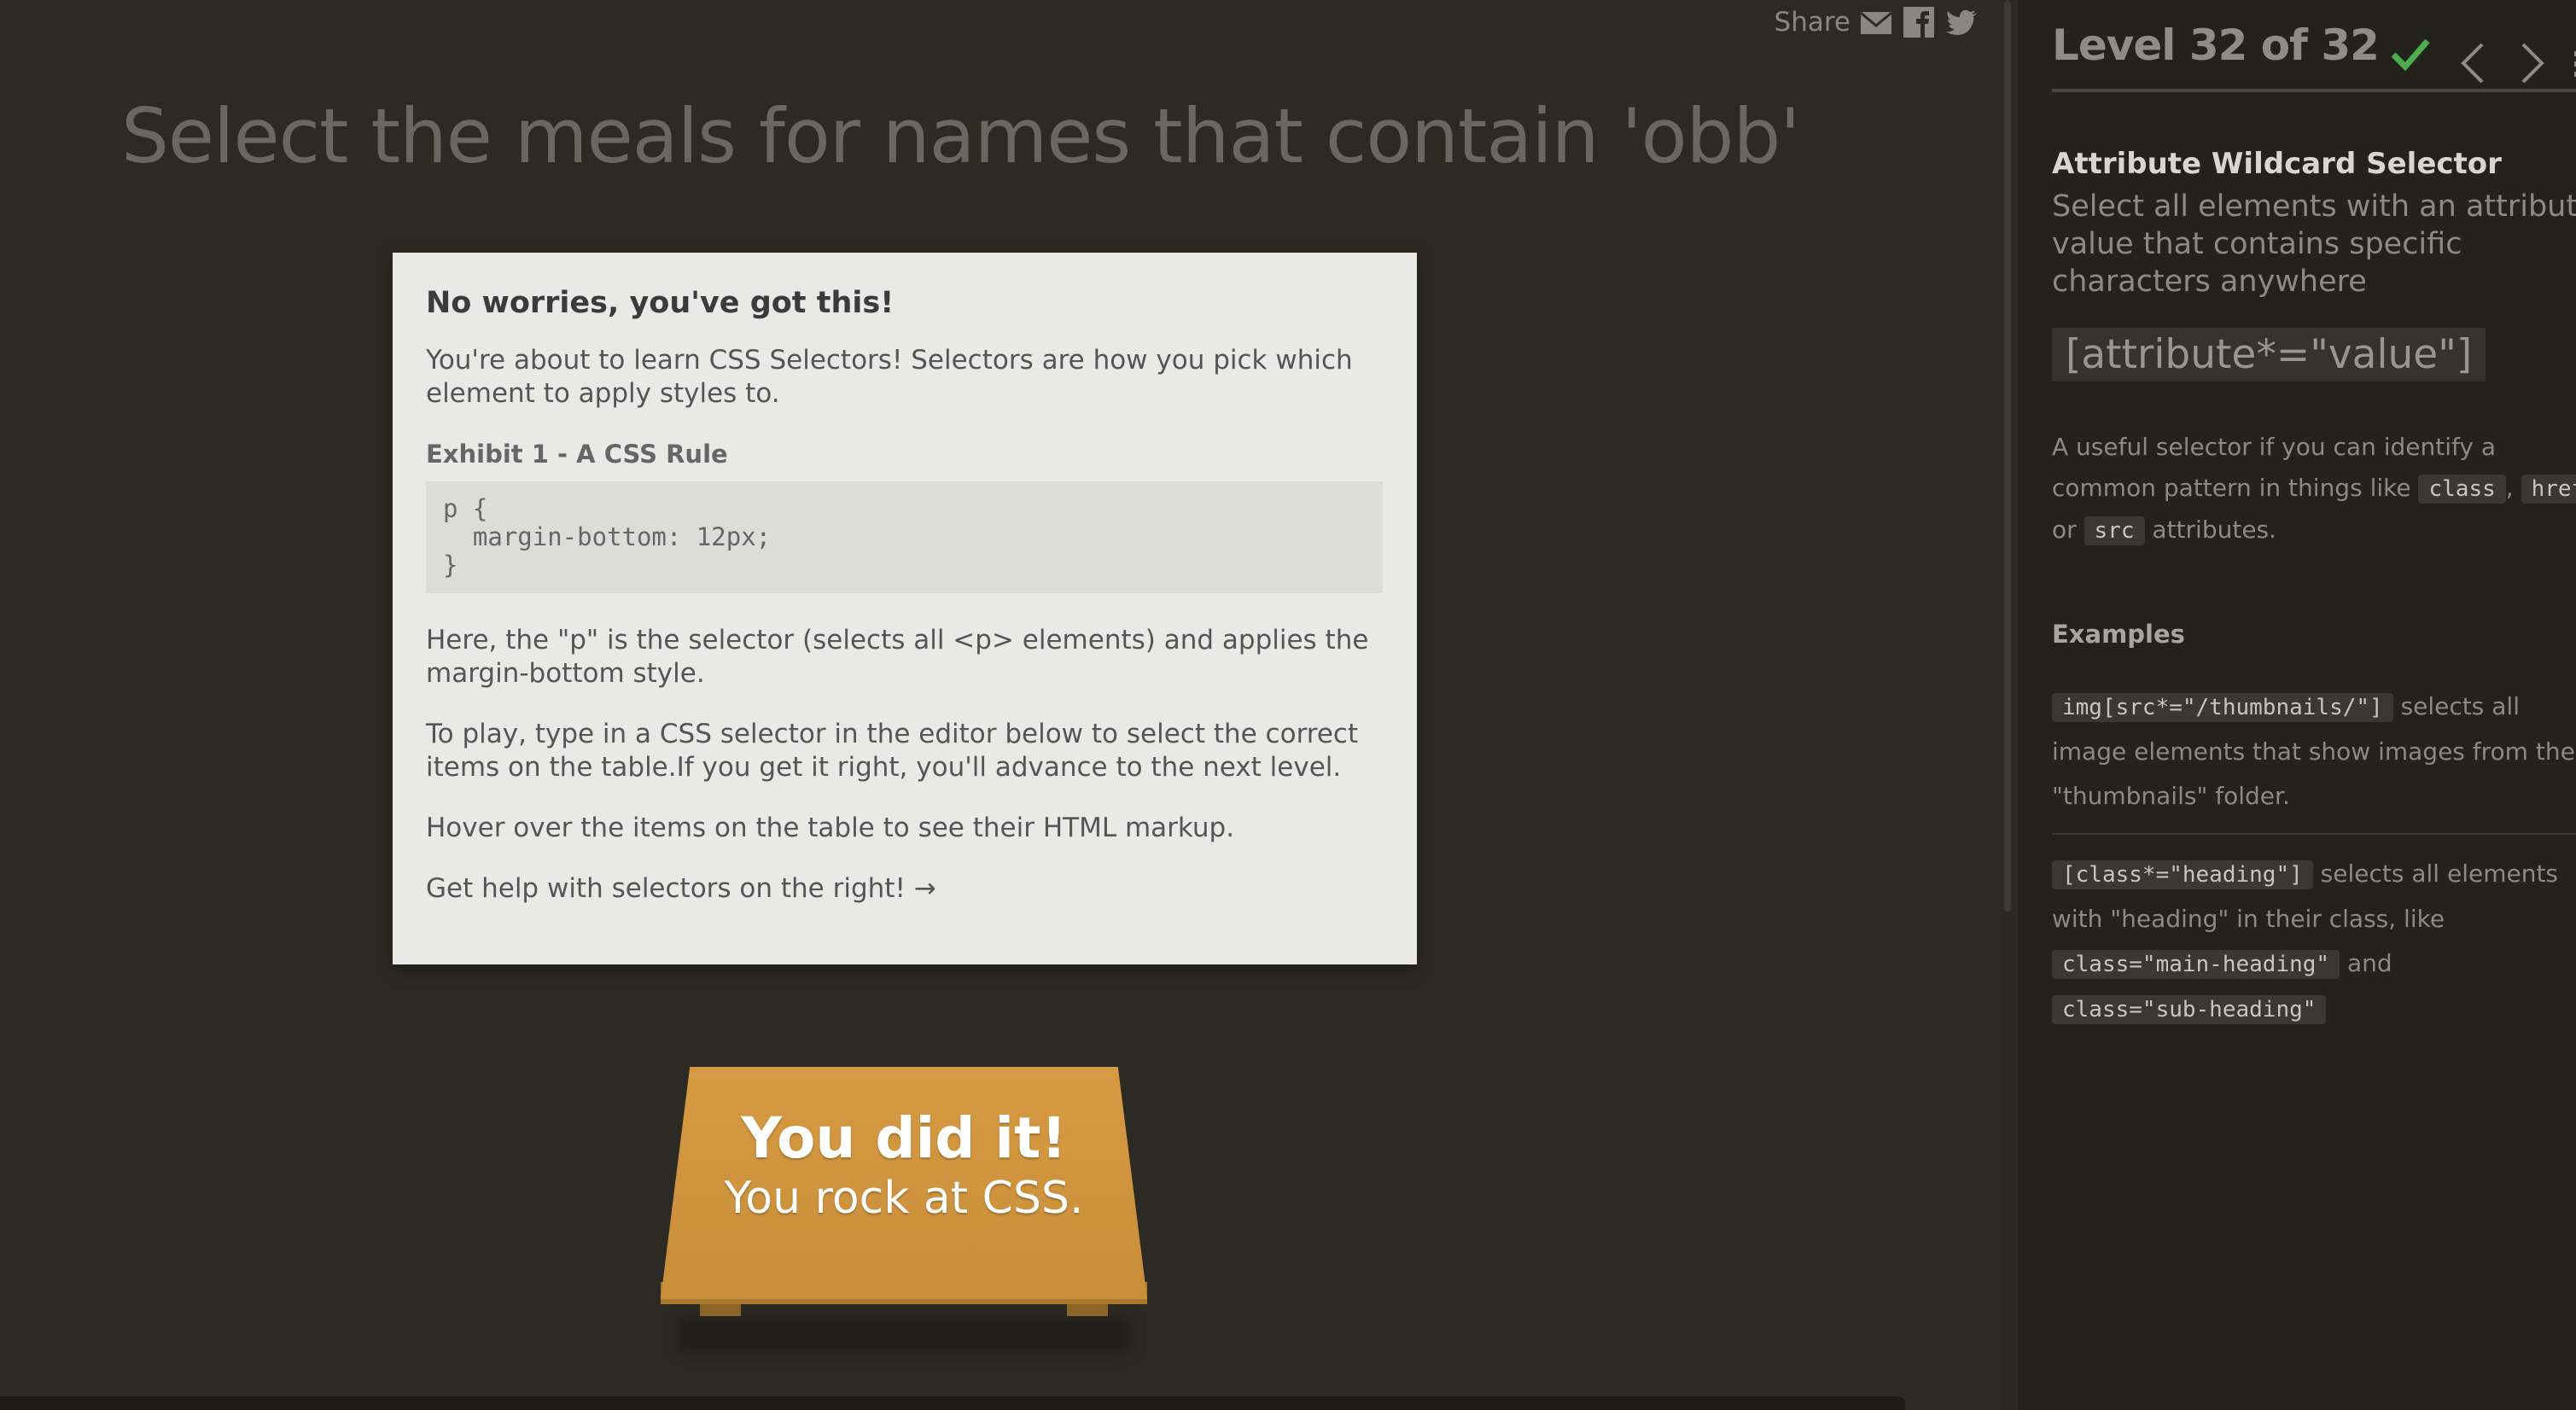  I want to click on email-icon, so click(1876, 22).